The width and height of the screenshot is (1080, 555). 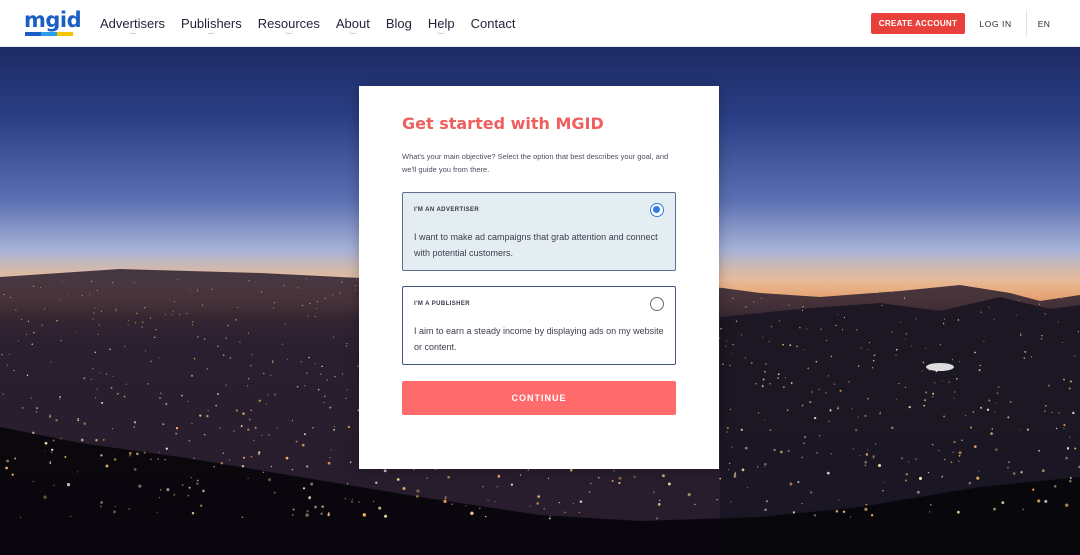 What do you see at coordinates (657, 210) in the screenshot?
I see `radio-advertiser` at bounding box center [657, 210].